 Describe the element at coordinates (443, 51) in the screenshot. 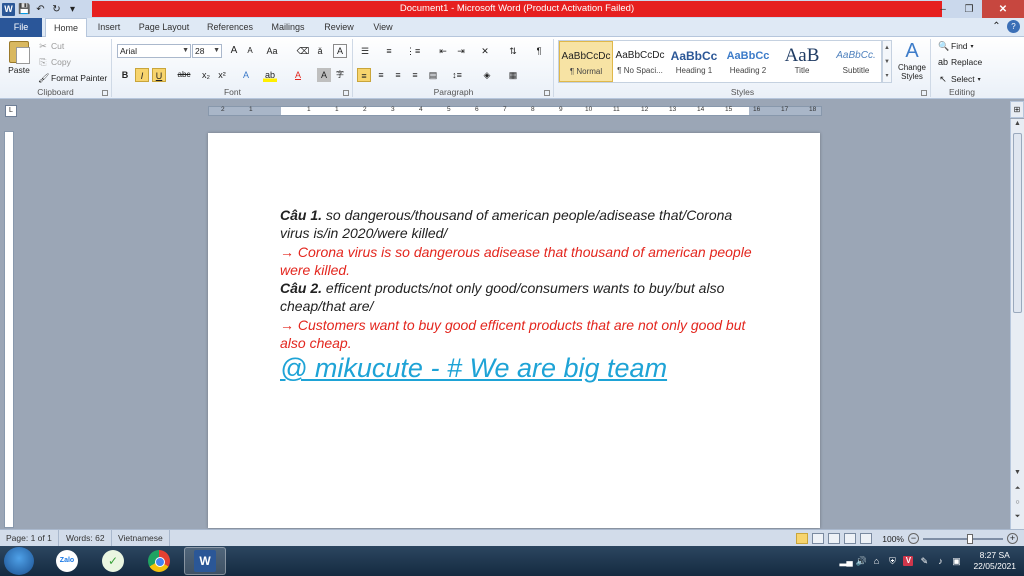

I see `decrease-indent-icon: ⇤` at that location.